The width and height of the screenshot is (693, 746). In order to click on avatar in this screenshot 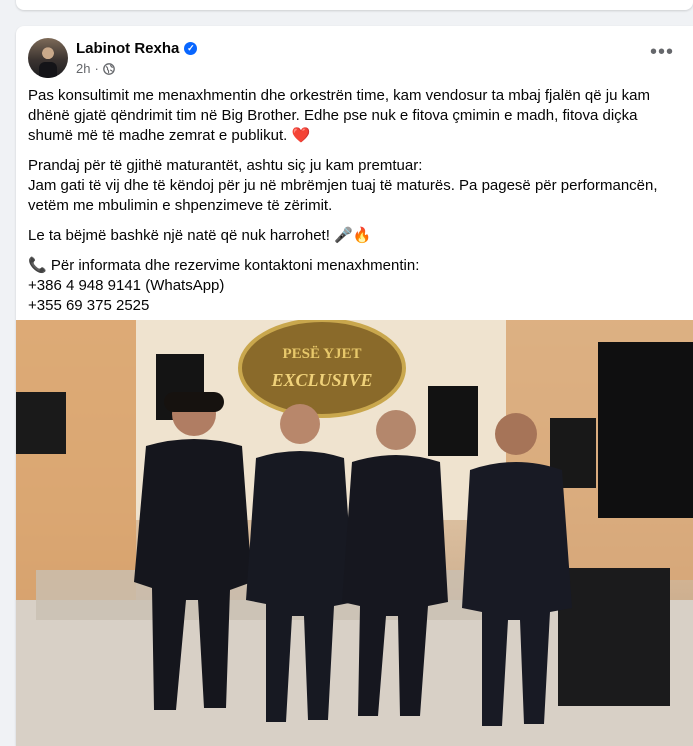, I will do `click(48, 58)`.